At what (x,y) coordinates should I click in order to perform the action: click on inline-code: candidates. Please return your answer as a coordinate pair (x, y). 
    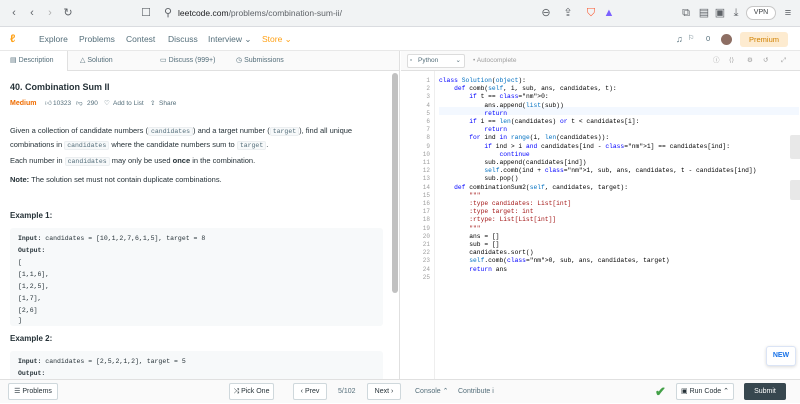
    Looking at the image, I should click on (87, 145).